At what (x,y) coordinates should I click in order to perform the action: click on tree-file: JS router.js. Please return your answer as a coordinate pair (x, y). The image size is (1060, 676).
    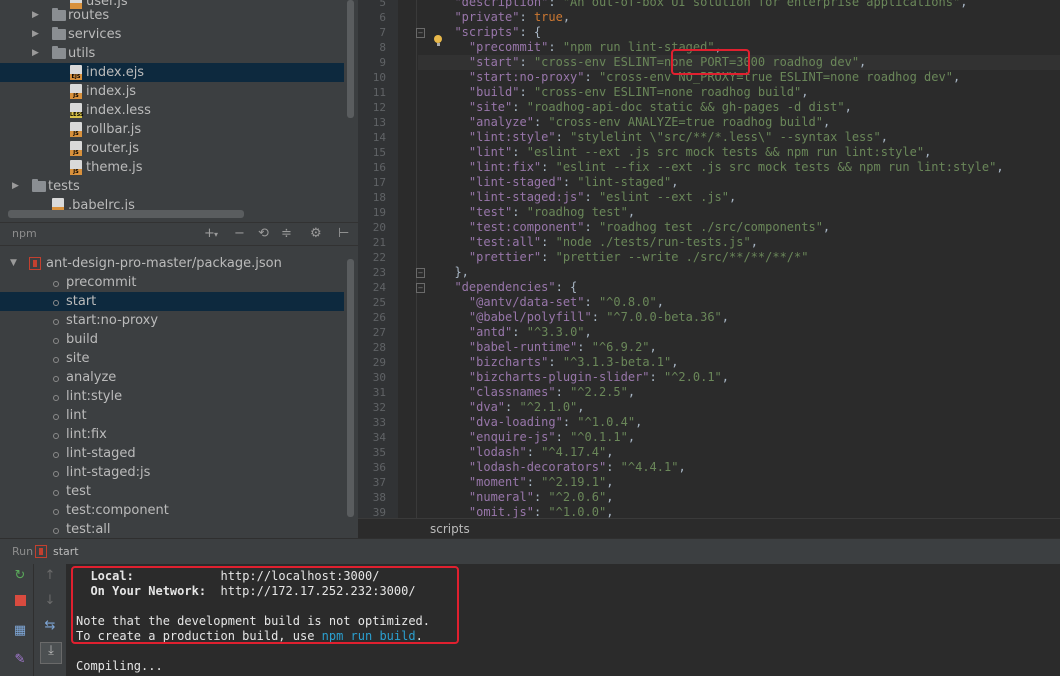
    Looking at the image, I should click on (172, 148).